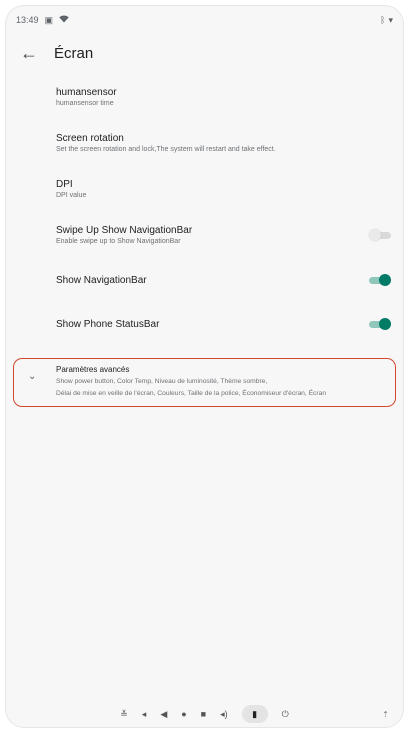  Describe the element at coordinates (101, 280) in the screenshot. I see `setting-title: Show NavigationBar` at that location.